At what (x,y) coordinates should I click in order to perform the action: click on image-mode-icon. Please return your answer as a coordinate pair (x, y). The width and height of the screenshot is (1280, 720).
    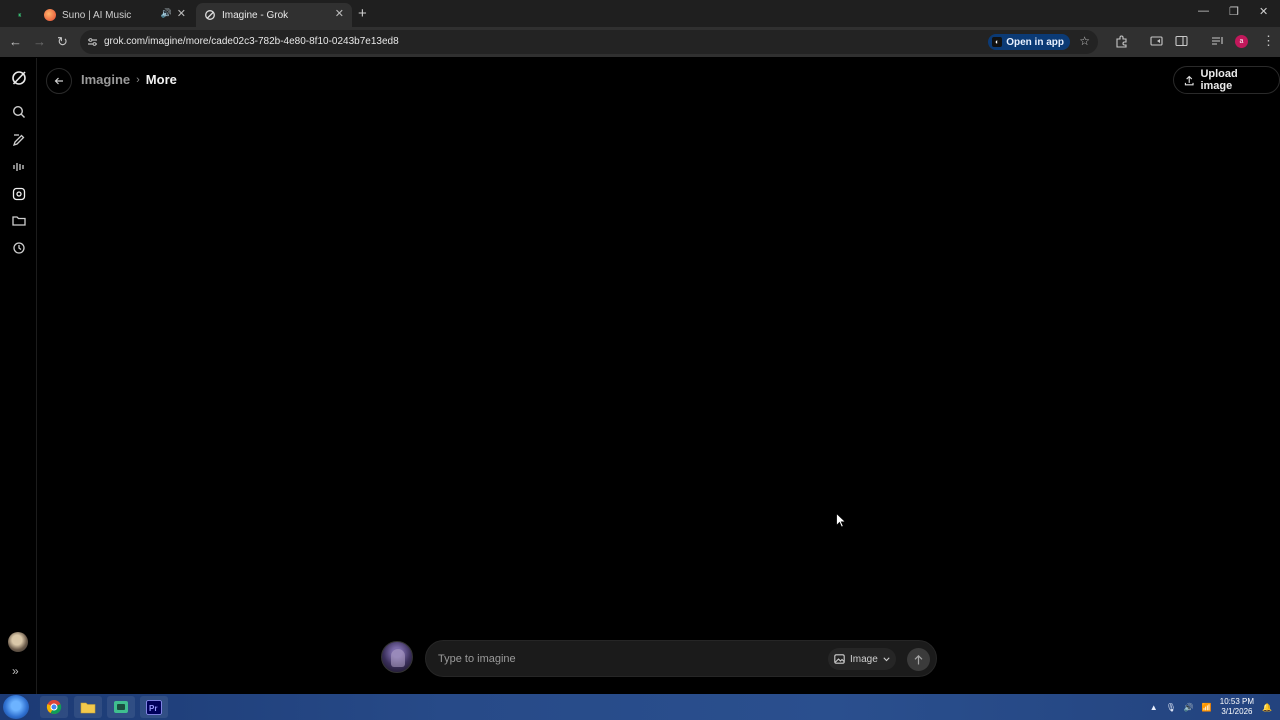
    Looking at the image, I should click on (839, 659).